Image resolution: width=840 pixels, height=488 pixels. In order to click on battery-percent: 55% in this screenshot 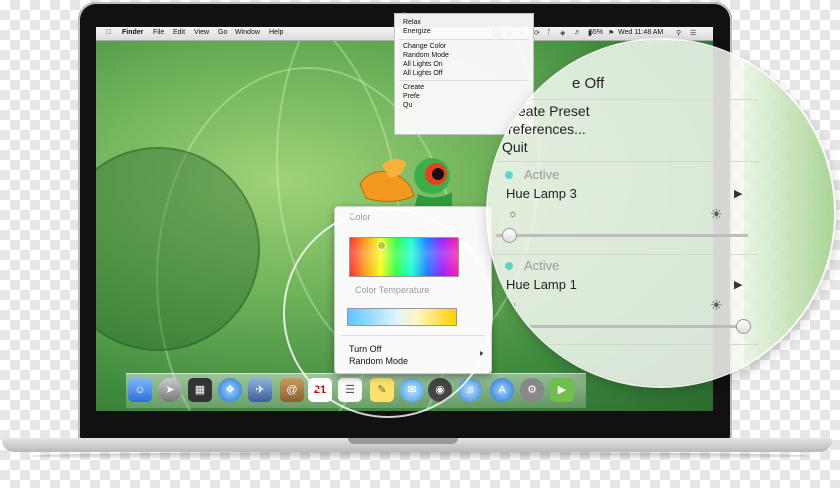, I will do `click(596, 32)`.